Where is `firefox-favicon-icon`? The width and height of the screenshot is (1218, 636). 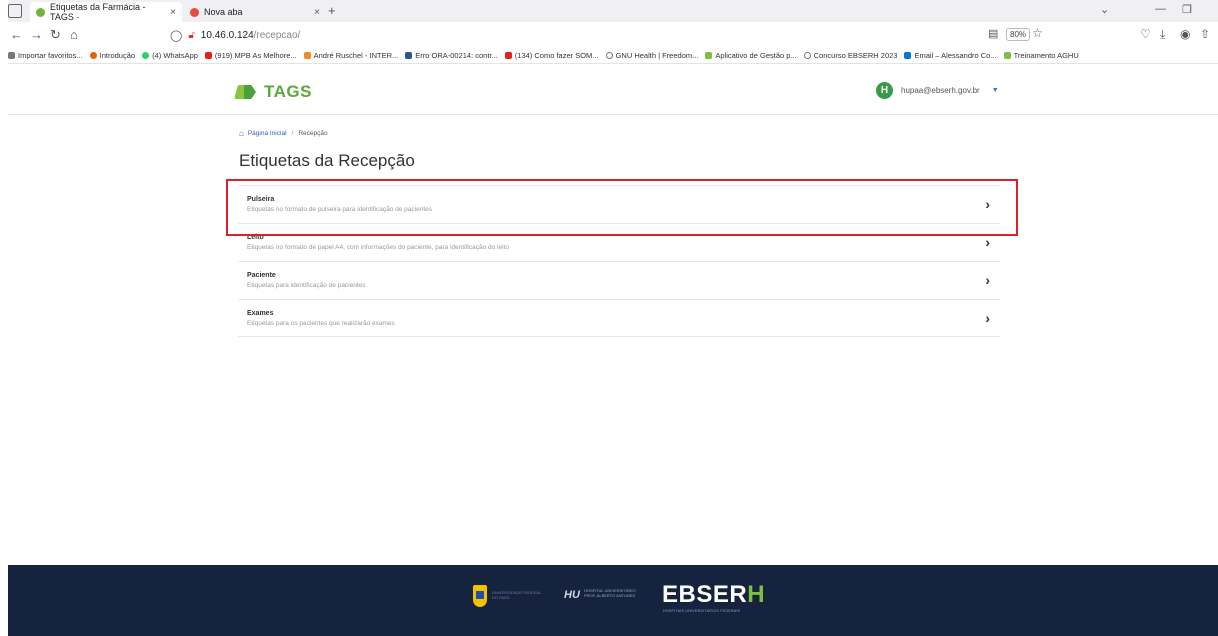
firefox-favicon-icon is located at coordinates (194, 12).